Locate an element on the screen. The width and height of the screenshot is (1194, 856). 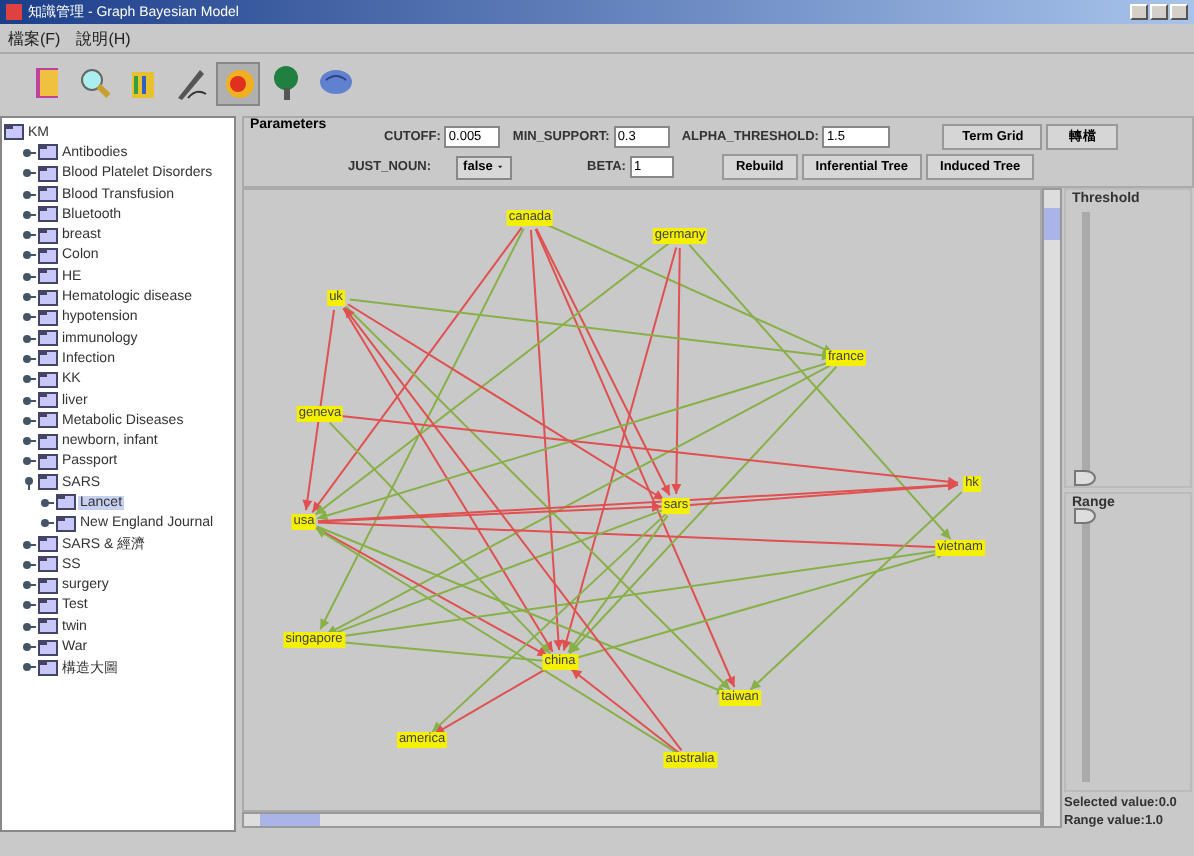
minimize-button is located at coordinates (1139, 12).